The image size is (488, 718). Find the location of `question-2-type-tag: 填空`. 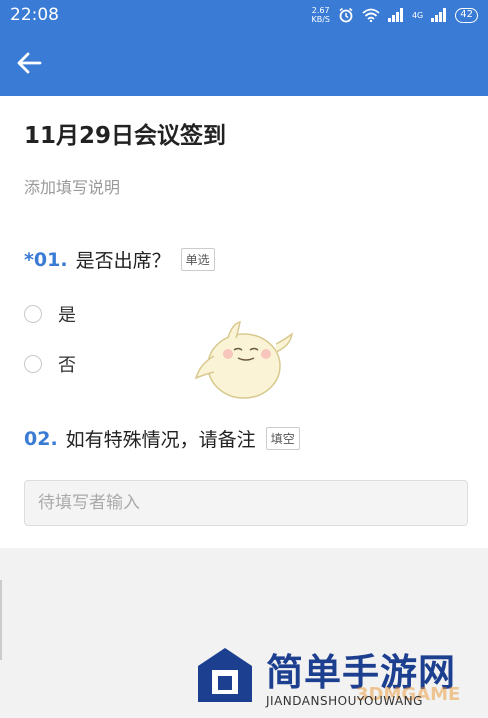

question-2-type-tag: 填空 is located at coordinates (282, 438).